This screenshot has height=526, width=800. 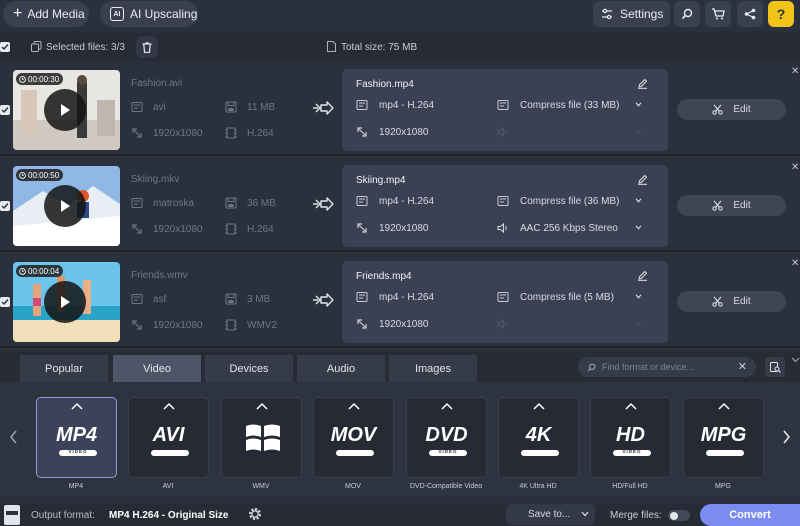 What do you see at coordinates (231, 107) in the screenshot?
I see `filesize-icon` at bounding box center [231, 107].